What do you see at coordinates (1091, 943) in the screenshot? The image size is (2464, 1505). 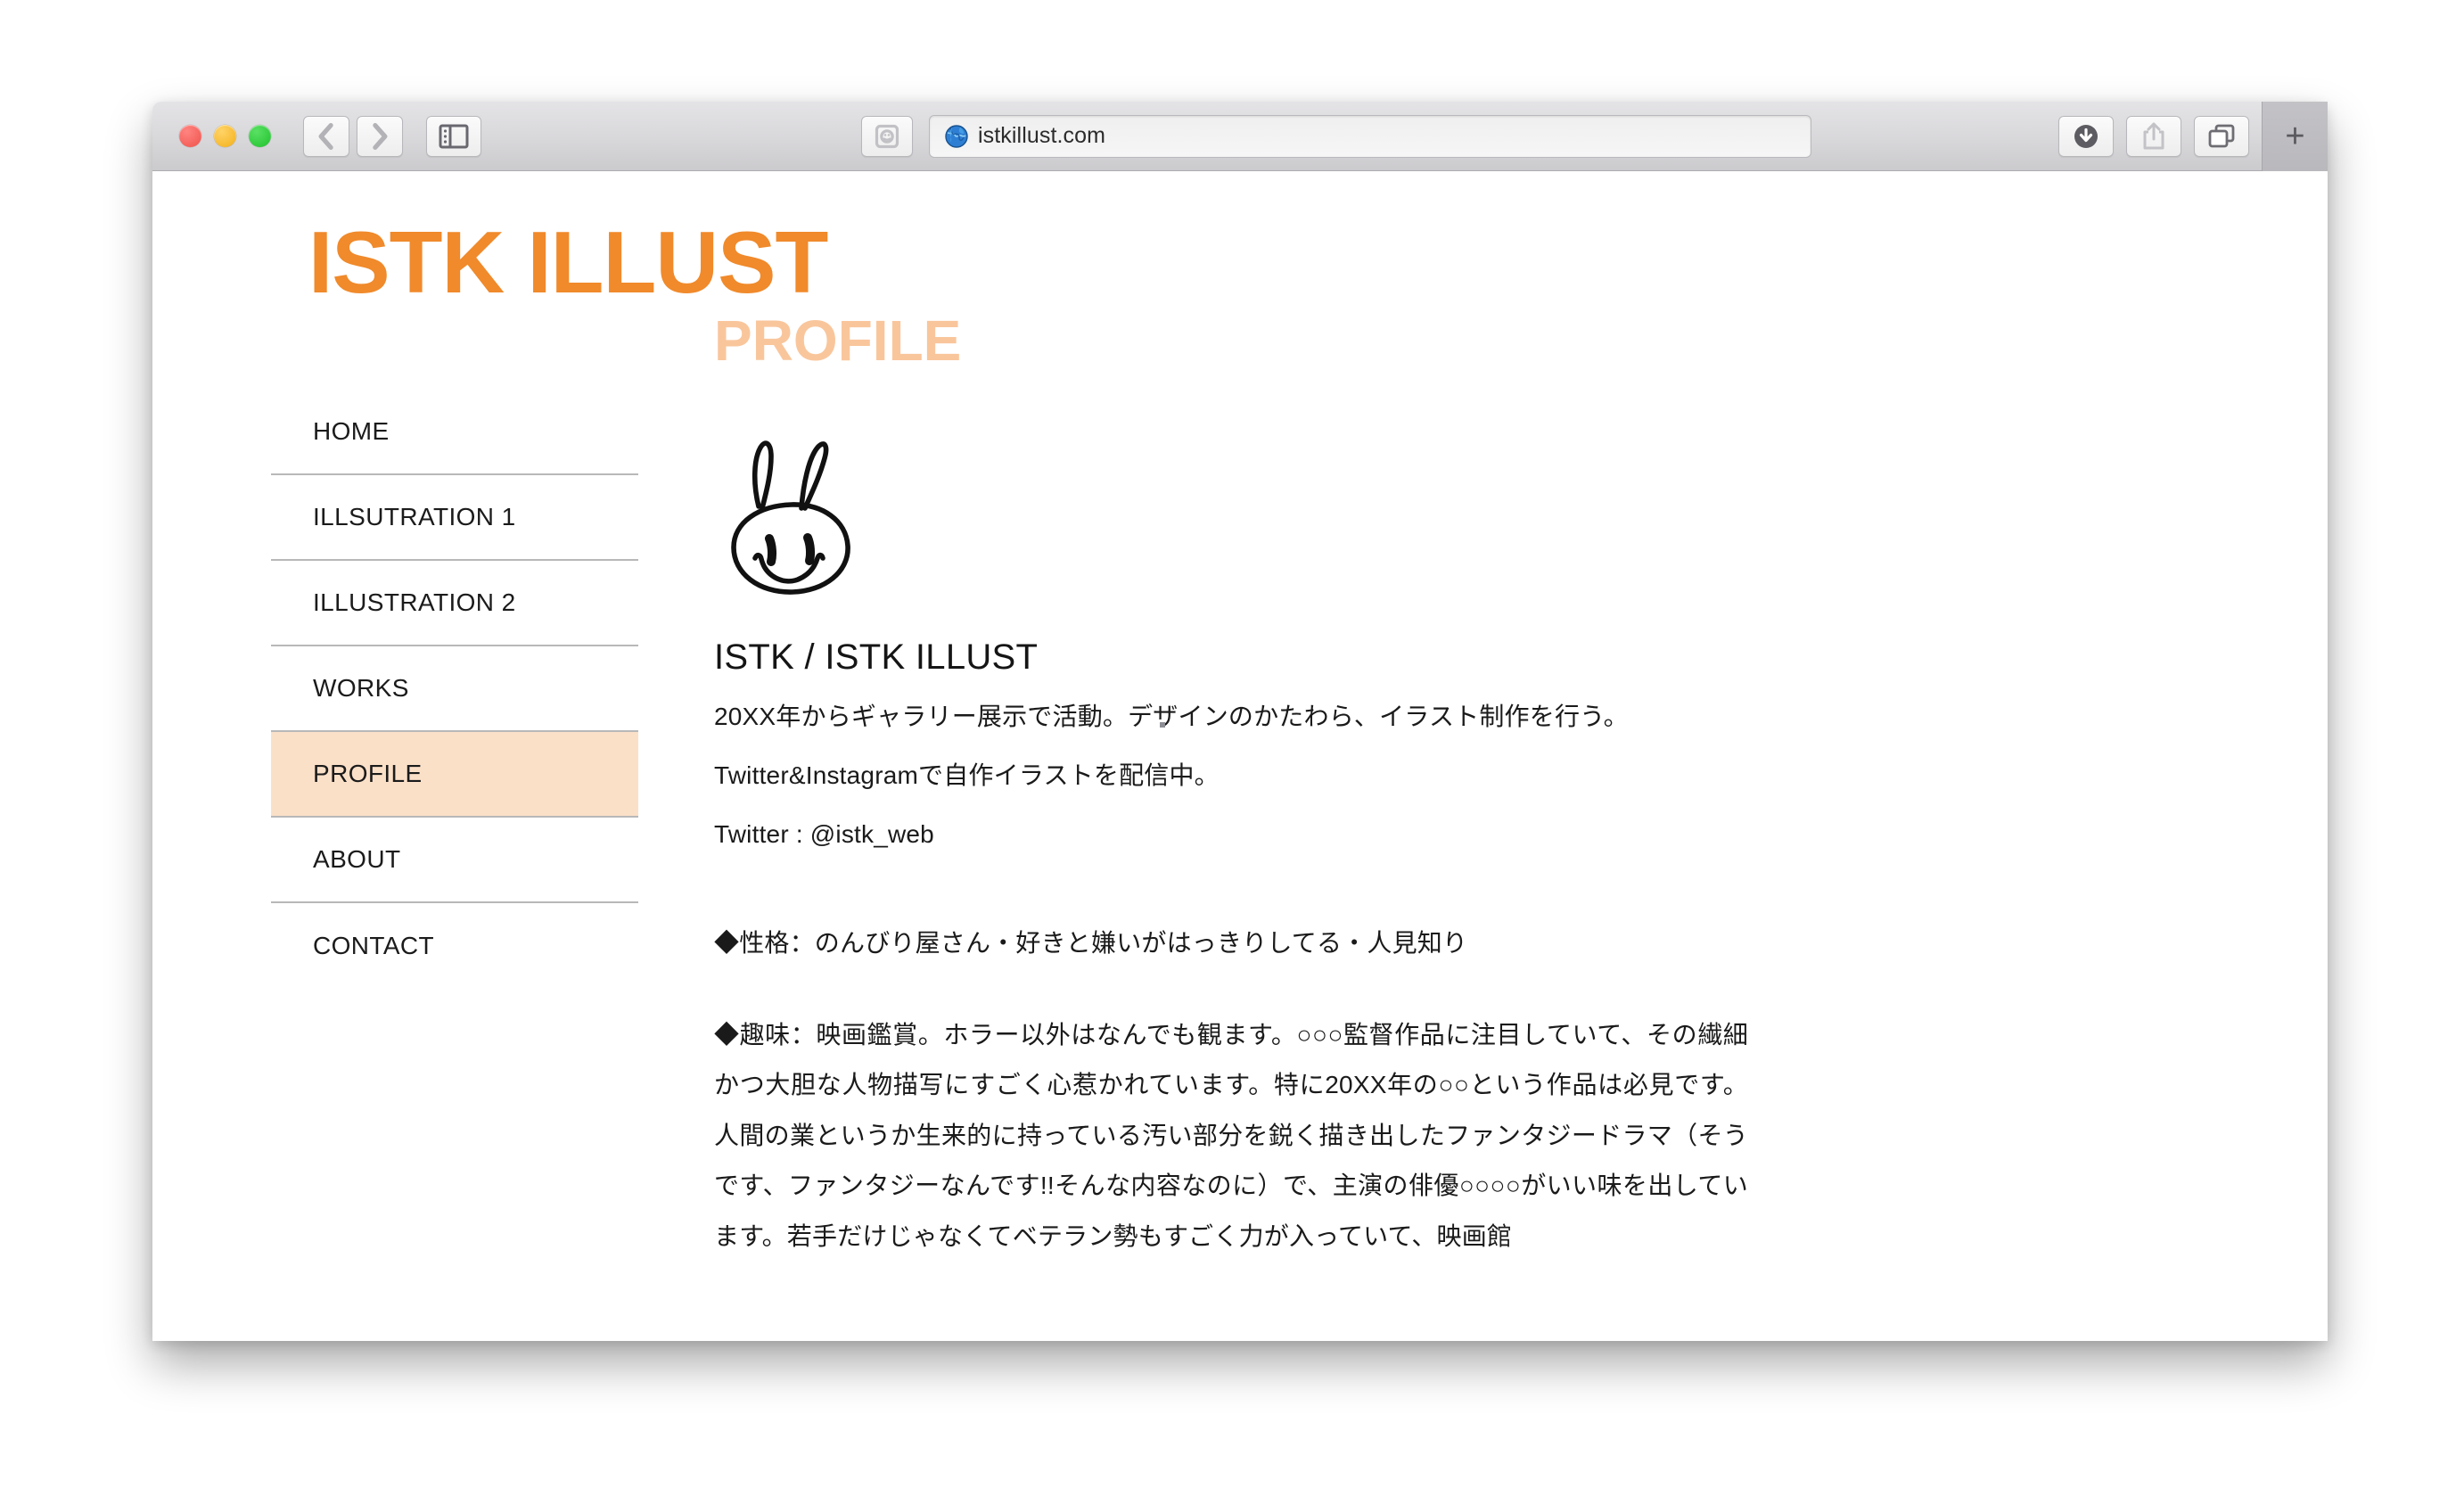 I see `profile-personality-line: ◆性格：のんびり屋さん・好きと嫌いがはっきりしてる・人見知り` at bounding box center [1091, 943].